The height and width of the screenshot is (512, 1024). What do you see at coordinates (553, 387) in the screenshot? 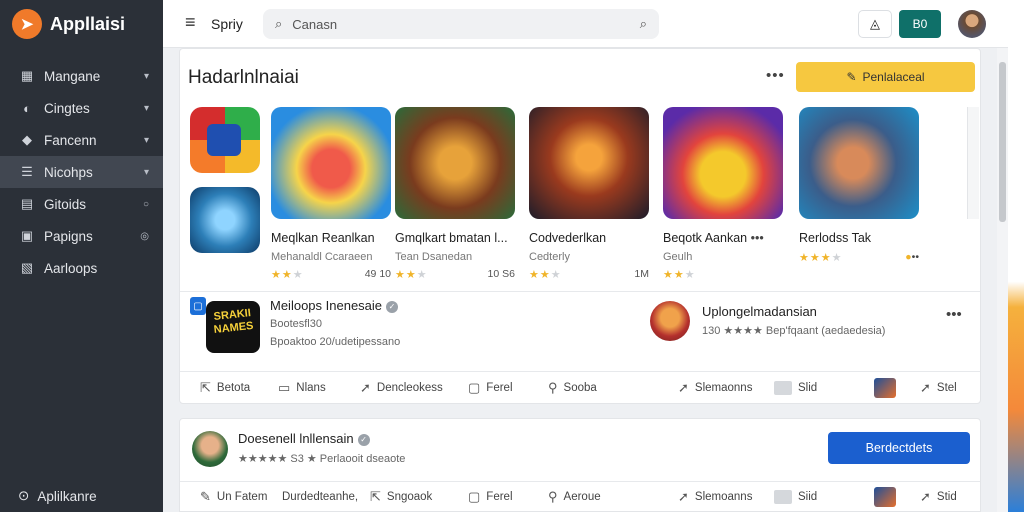
I see `pin-icon: ⚲` at bounding box center [553, 387].